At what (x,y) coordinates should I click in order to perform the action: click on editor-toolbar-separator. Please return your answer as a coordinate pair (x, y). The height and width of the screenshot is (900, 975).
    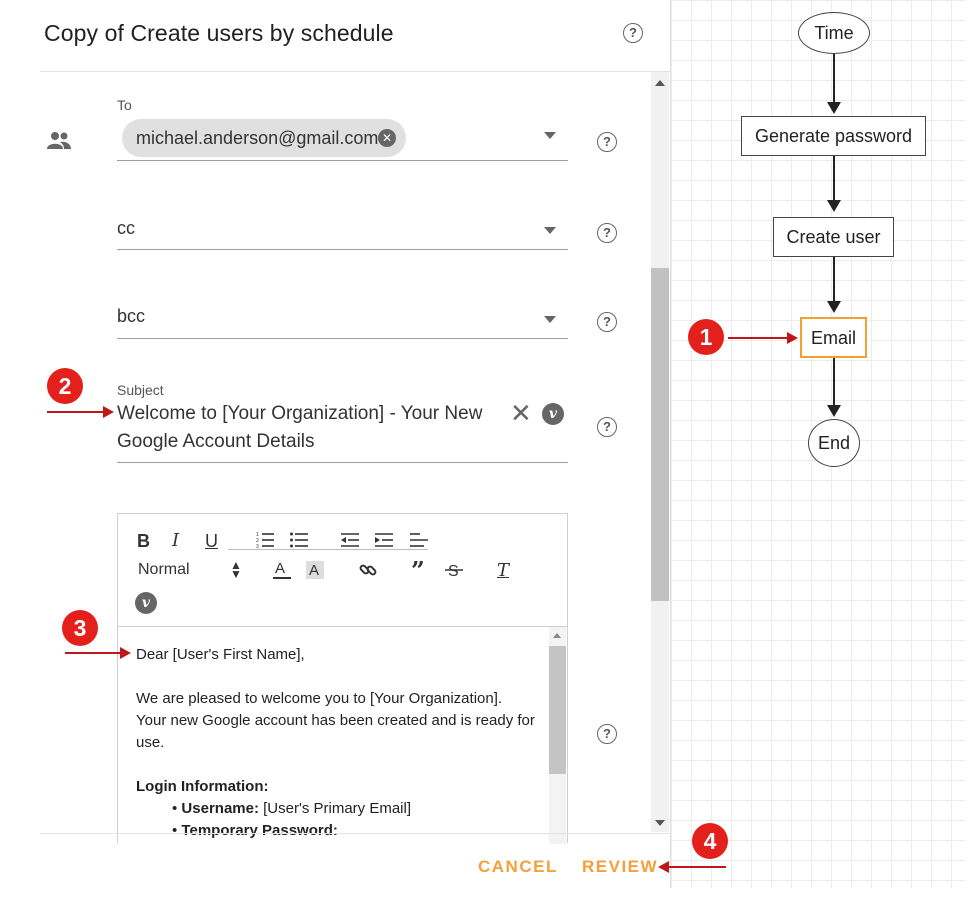
    Looking at the image, I should click on (342, 626).